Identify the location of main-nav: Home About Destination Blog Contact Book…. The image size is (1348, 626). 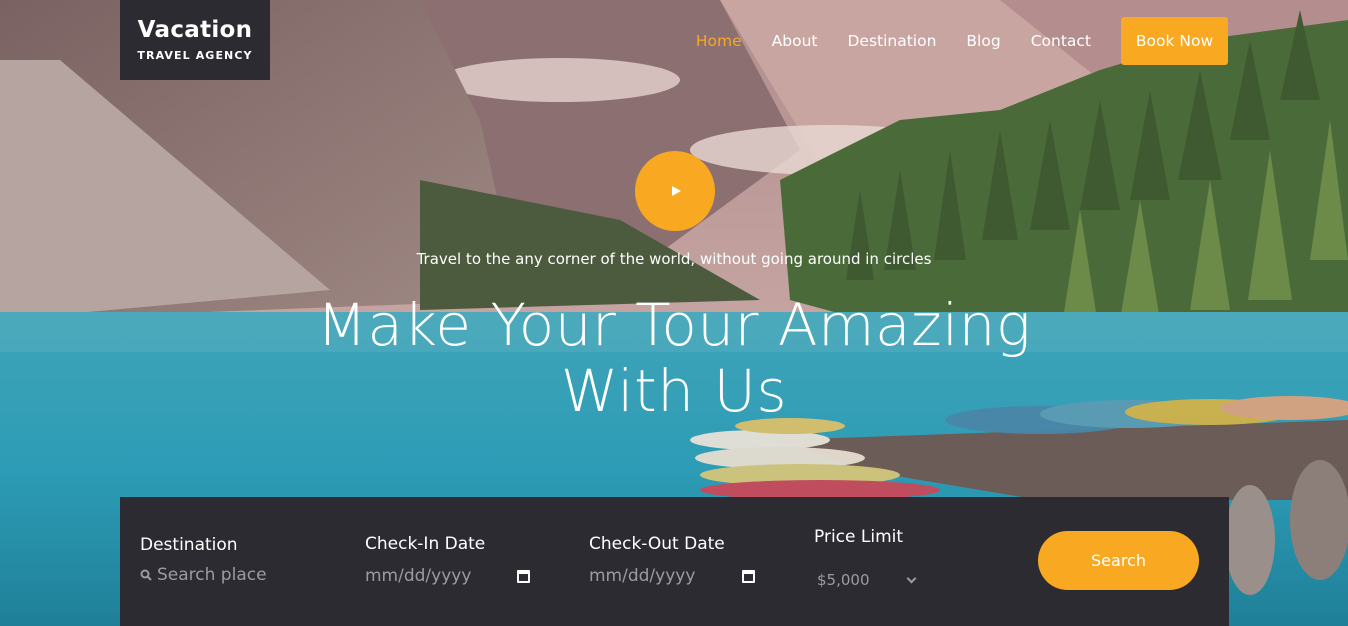
(962, 41).